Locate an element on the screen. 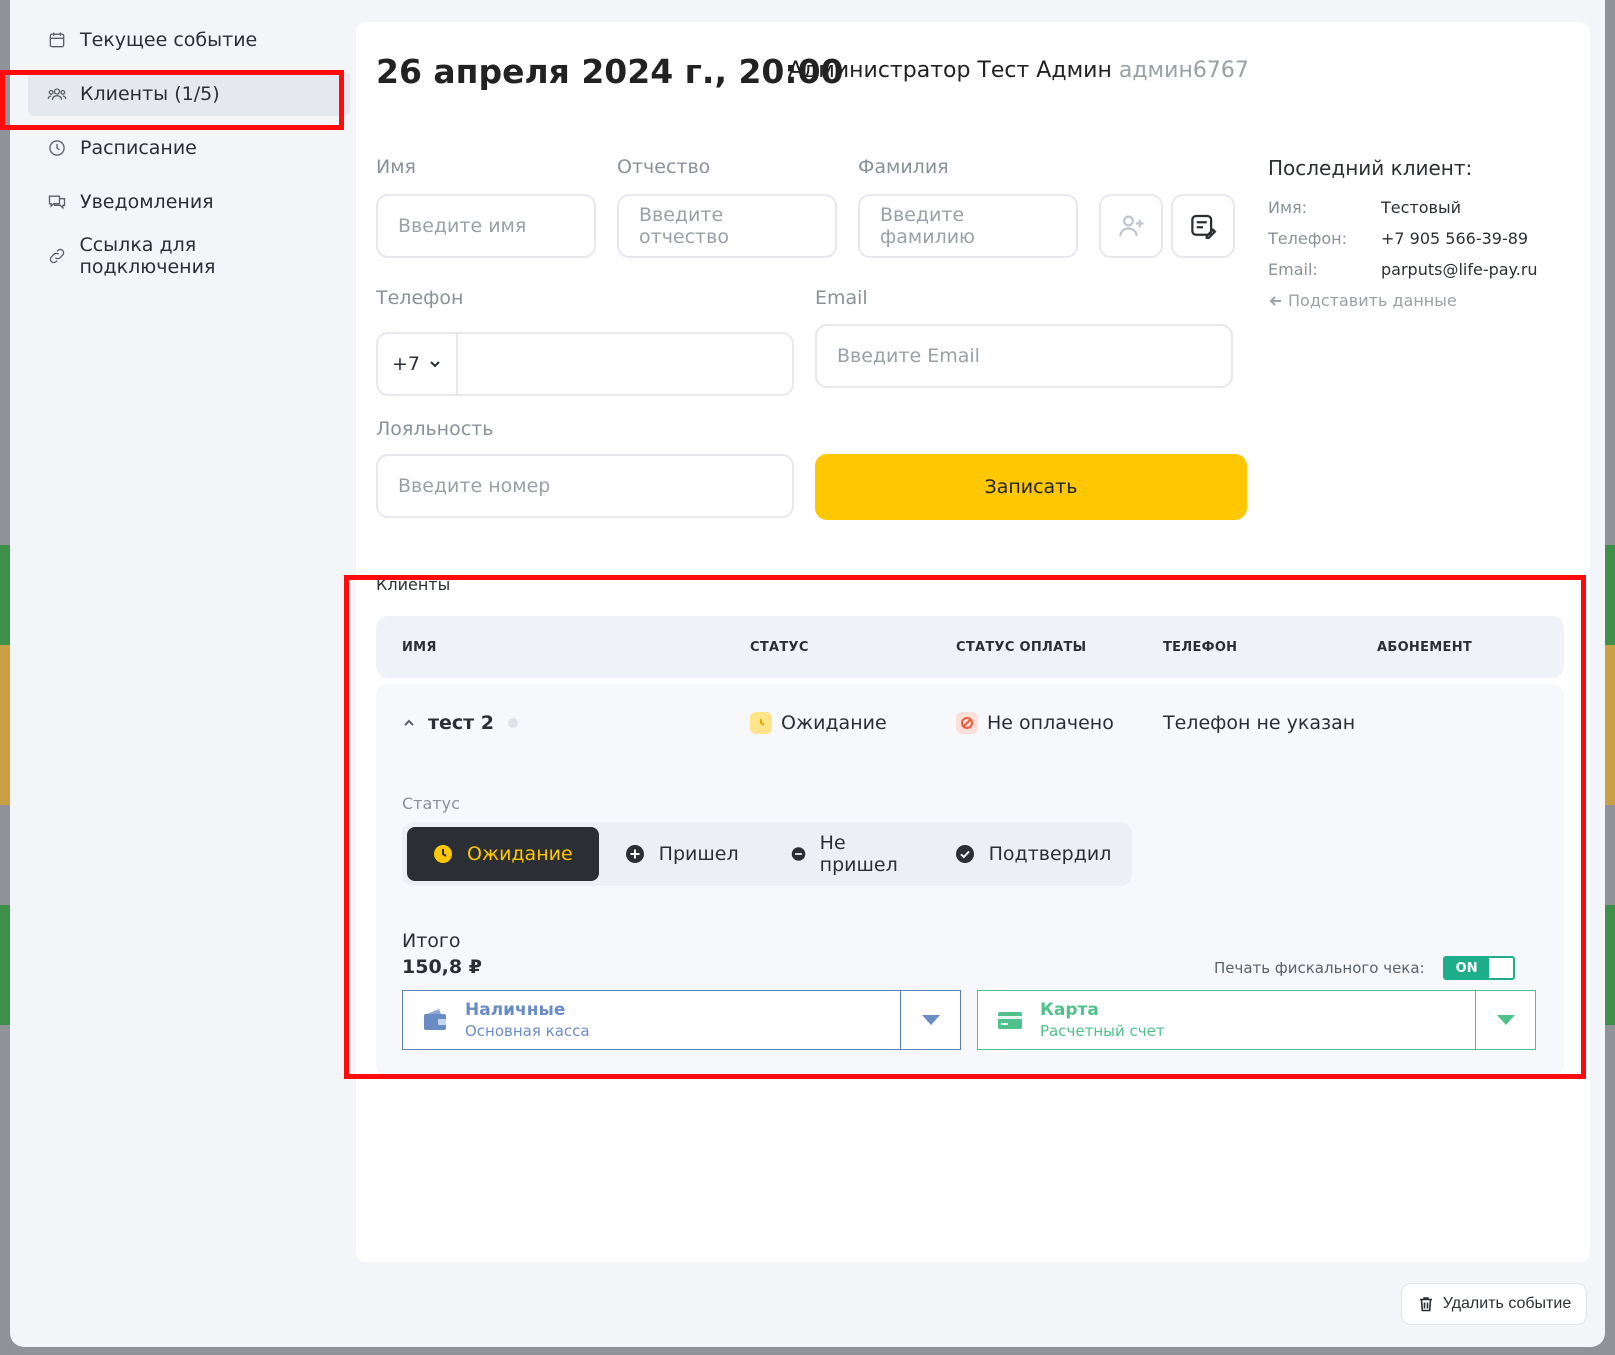  add-client-button is located at coordinates (1131, 226).